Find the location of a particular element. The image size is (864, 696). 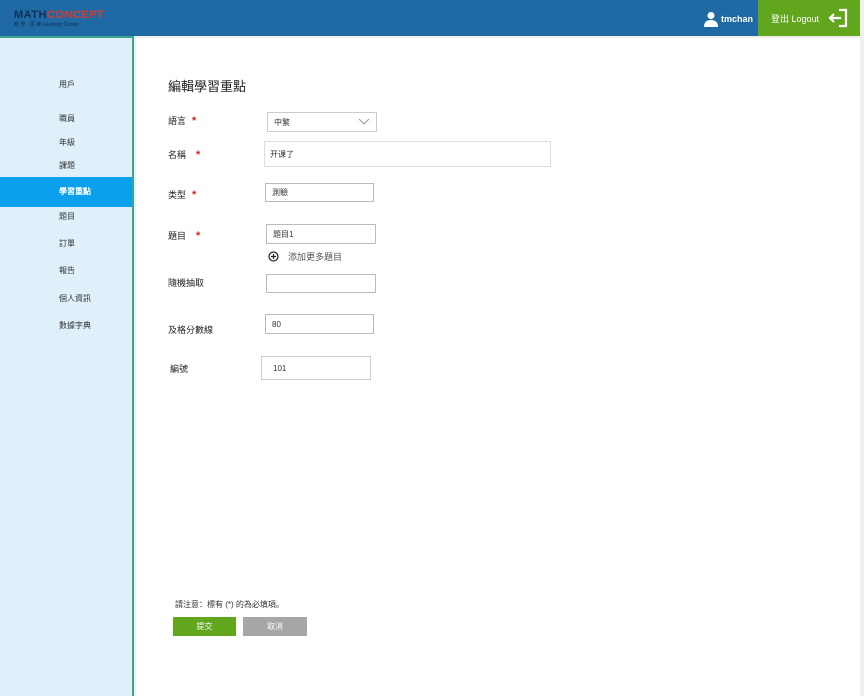

cancel-button: 取消 is located at coordinates (275, 626).